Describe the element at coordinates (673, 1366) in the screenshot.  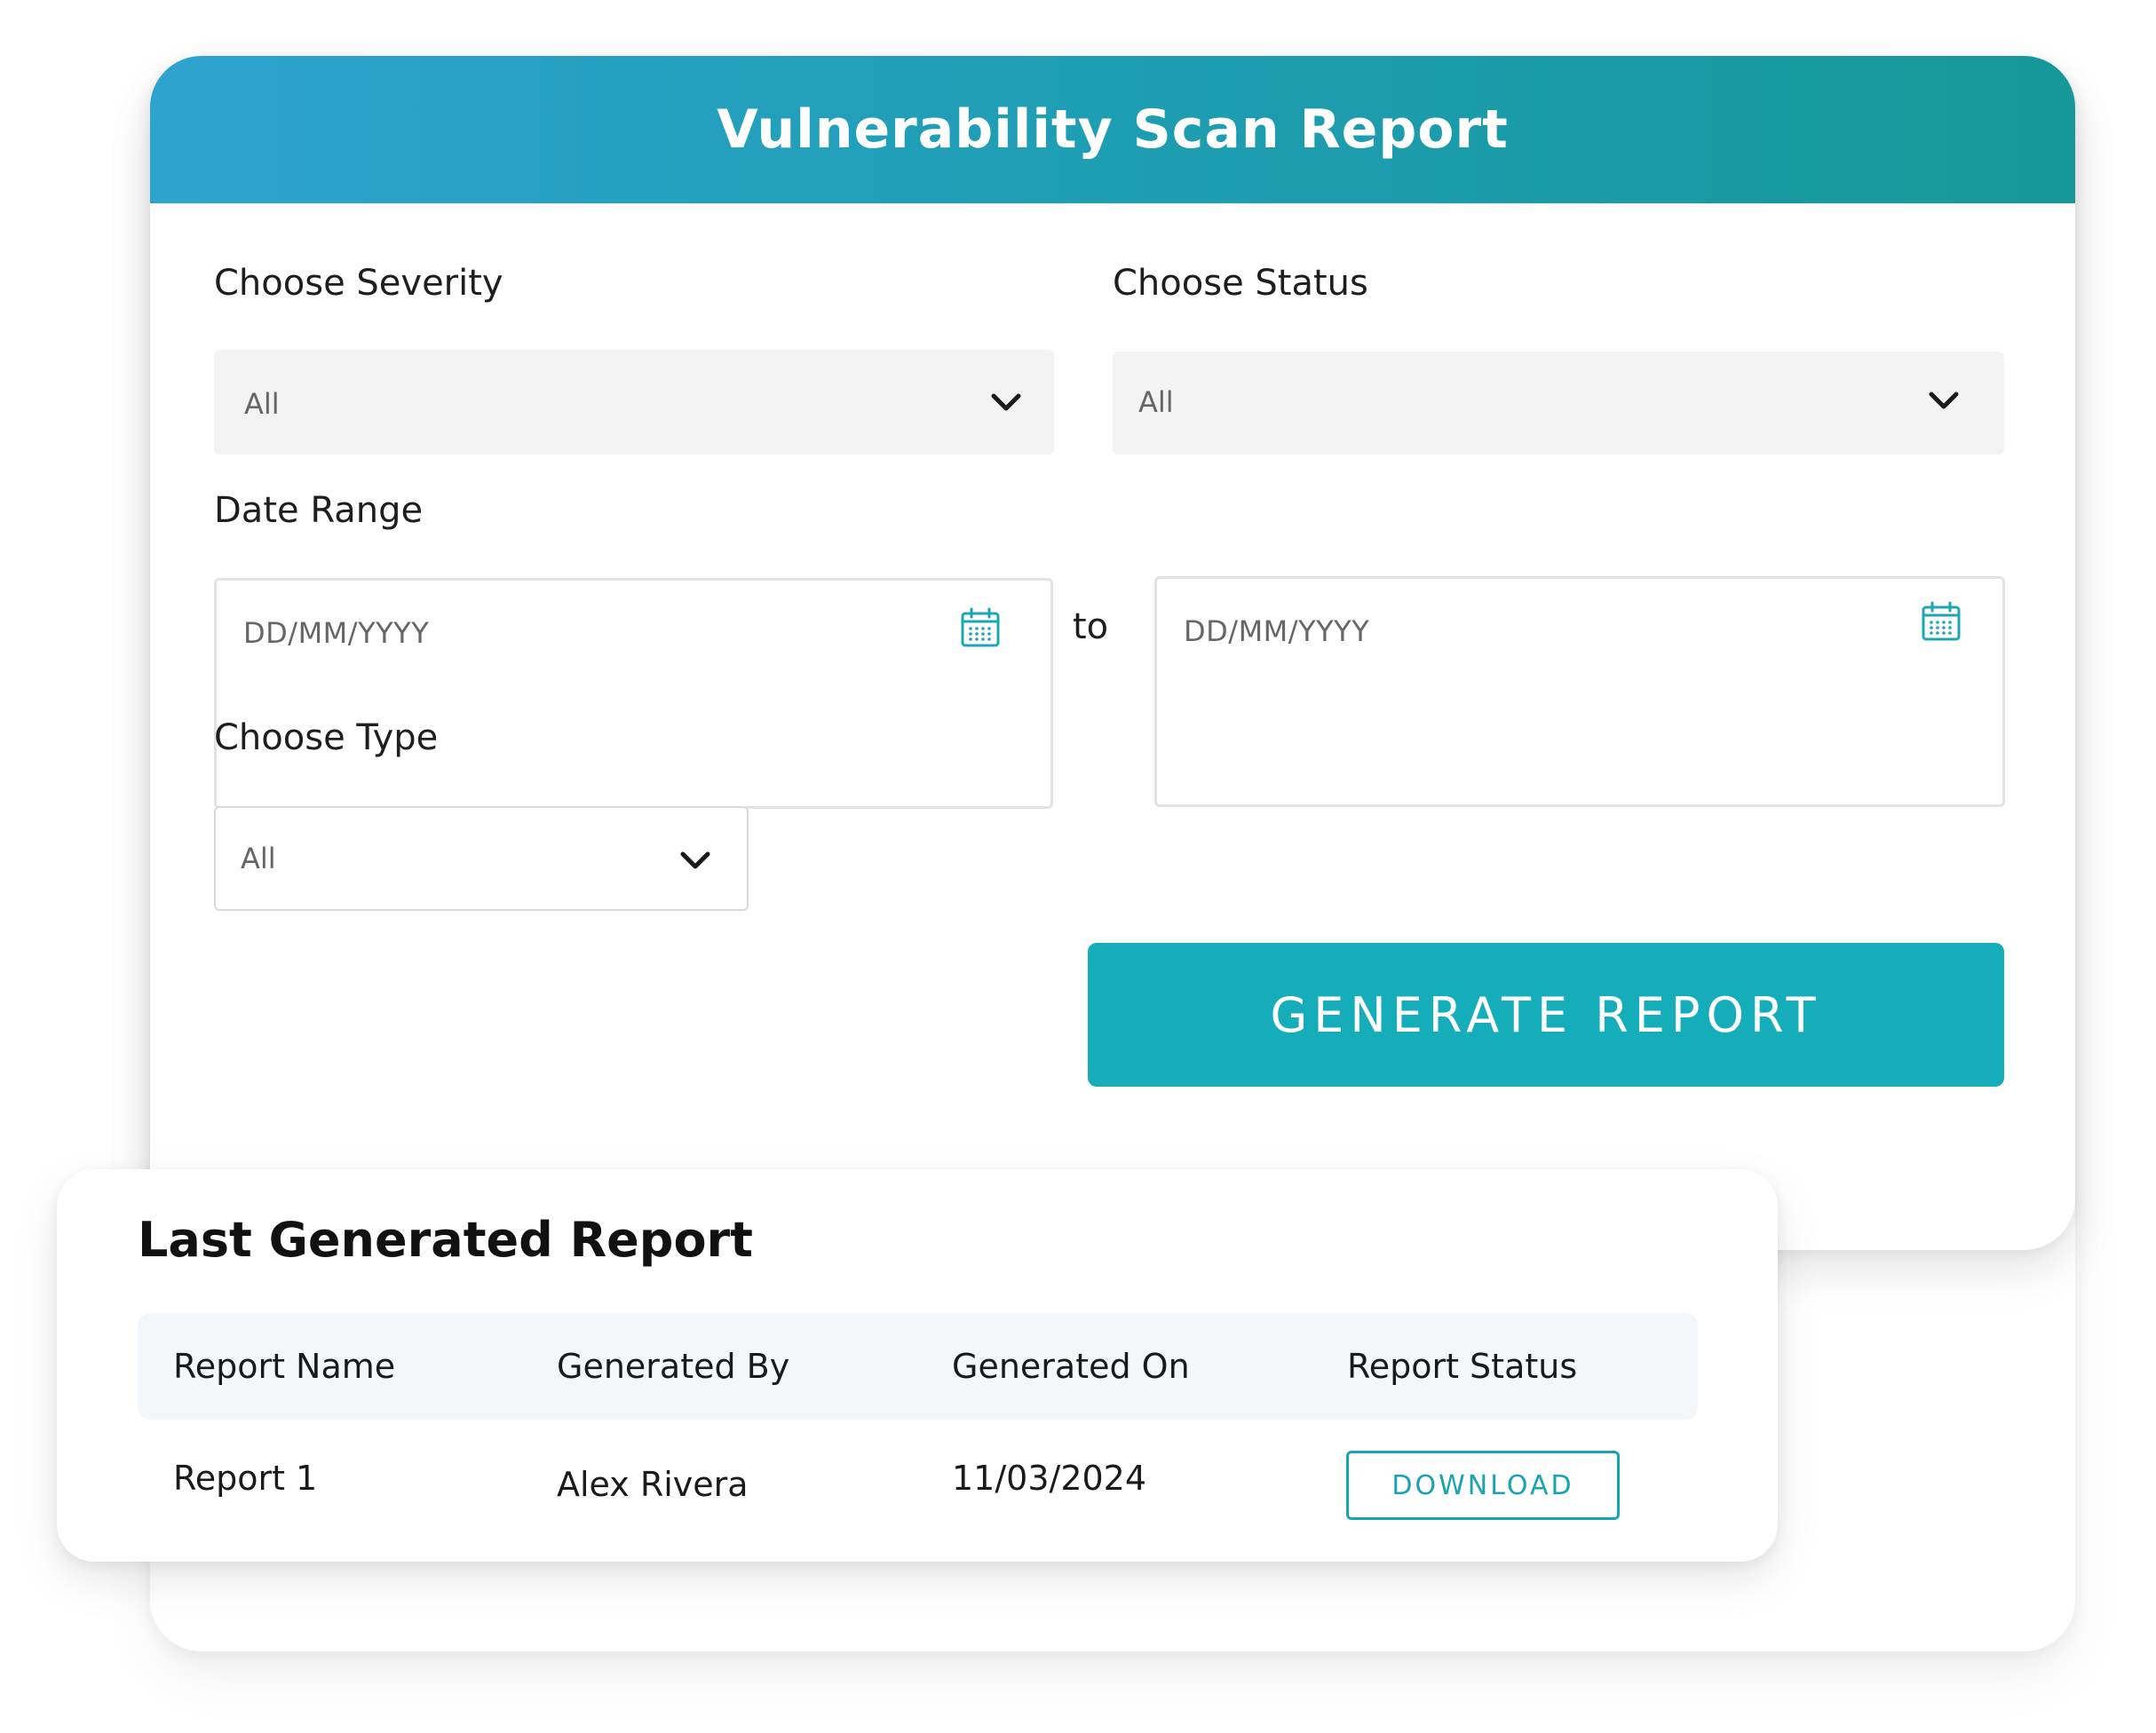
I see `column-header-generated-by: Generated By` at that location.